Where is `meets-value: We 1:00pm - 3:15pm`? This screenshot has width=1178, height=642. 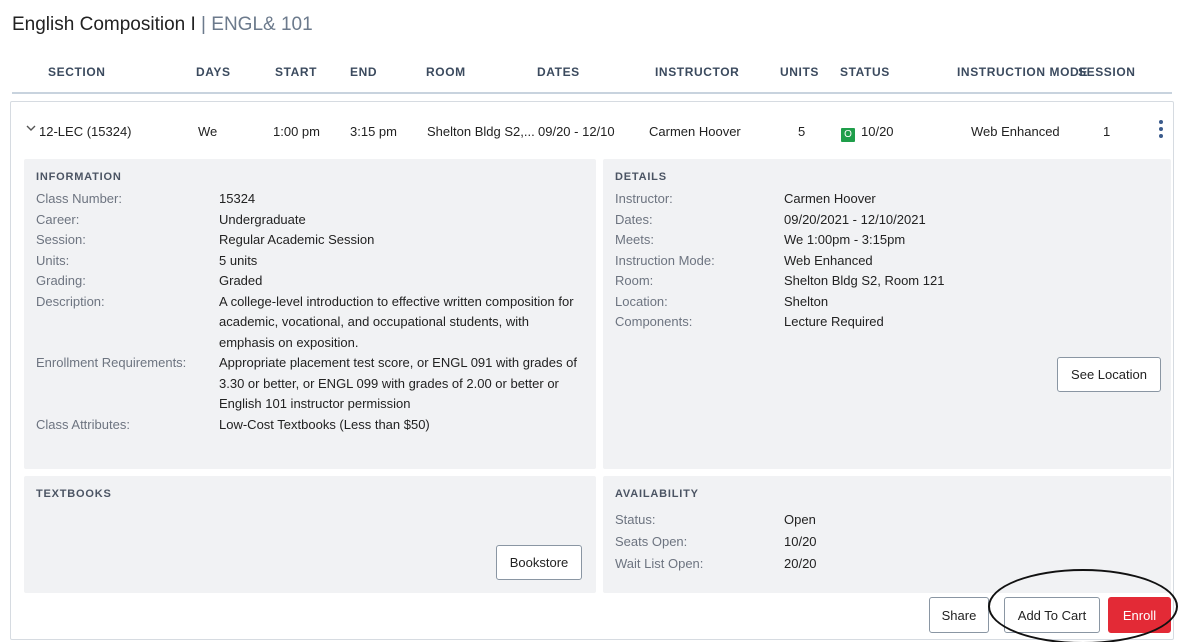
meets-value: We 1:00pm - 3:15pm is located at coordinates (845, 239).